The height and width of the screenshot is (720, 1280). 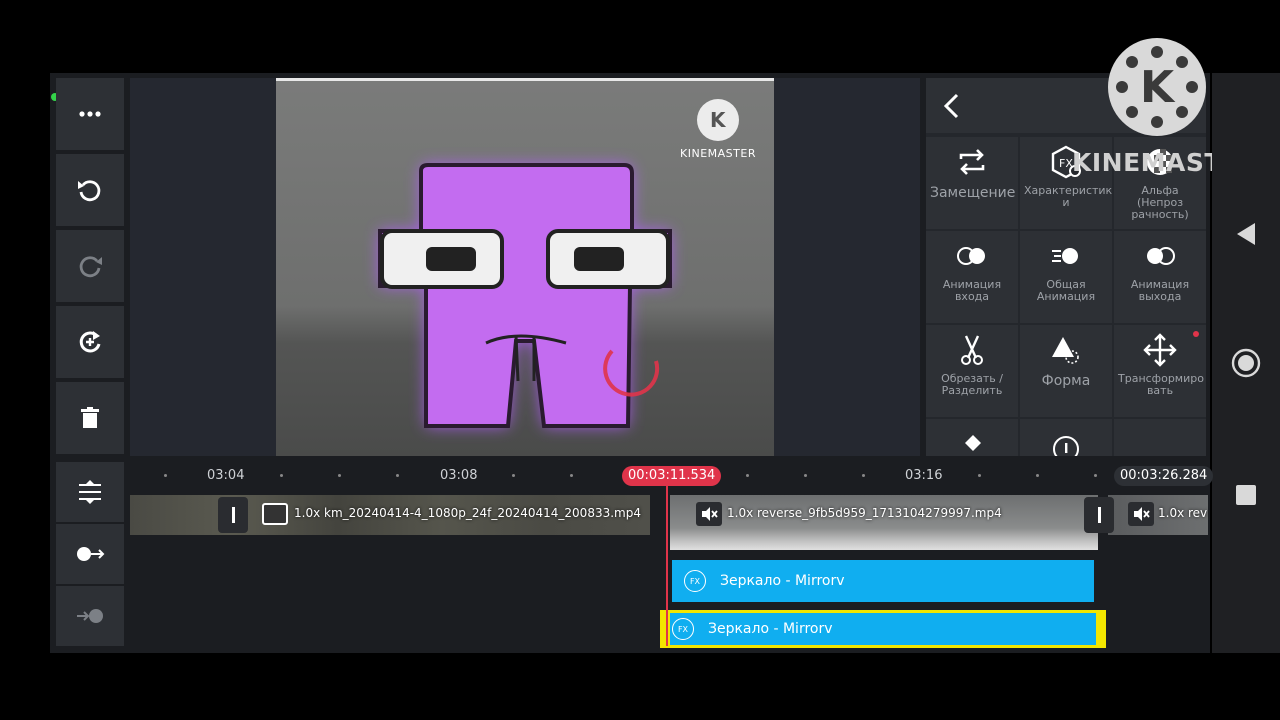 I want to click on back-button, so click(x=952, y=106).